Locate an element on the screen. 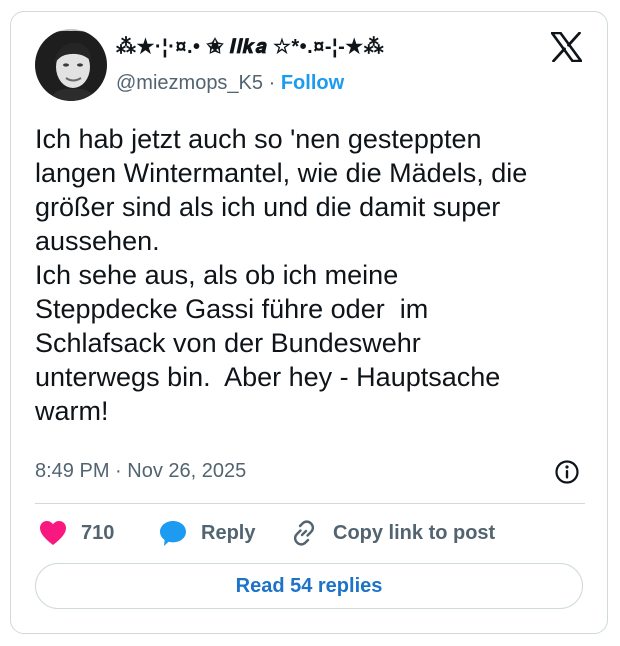 The image size is (620, 646). tweet-timestamp: 8:49 PM · Nov 26, 2025 is located at coordinates (140, 471).